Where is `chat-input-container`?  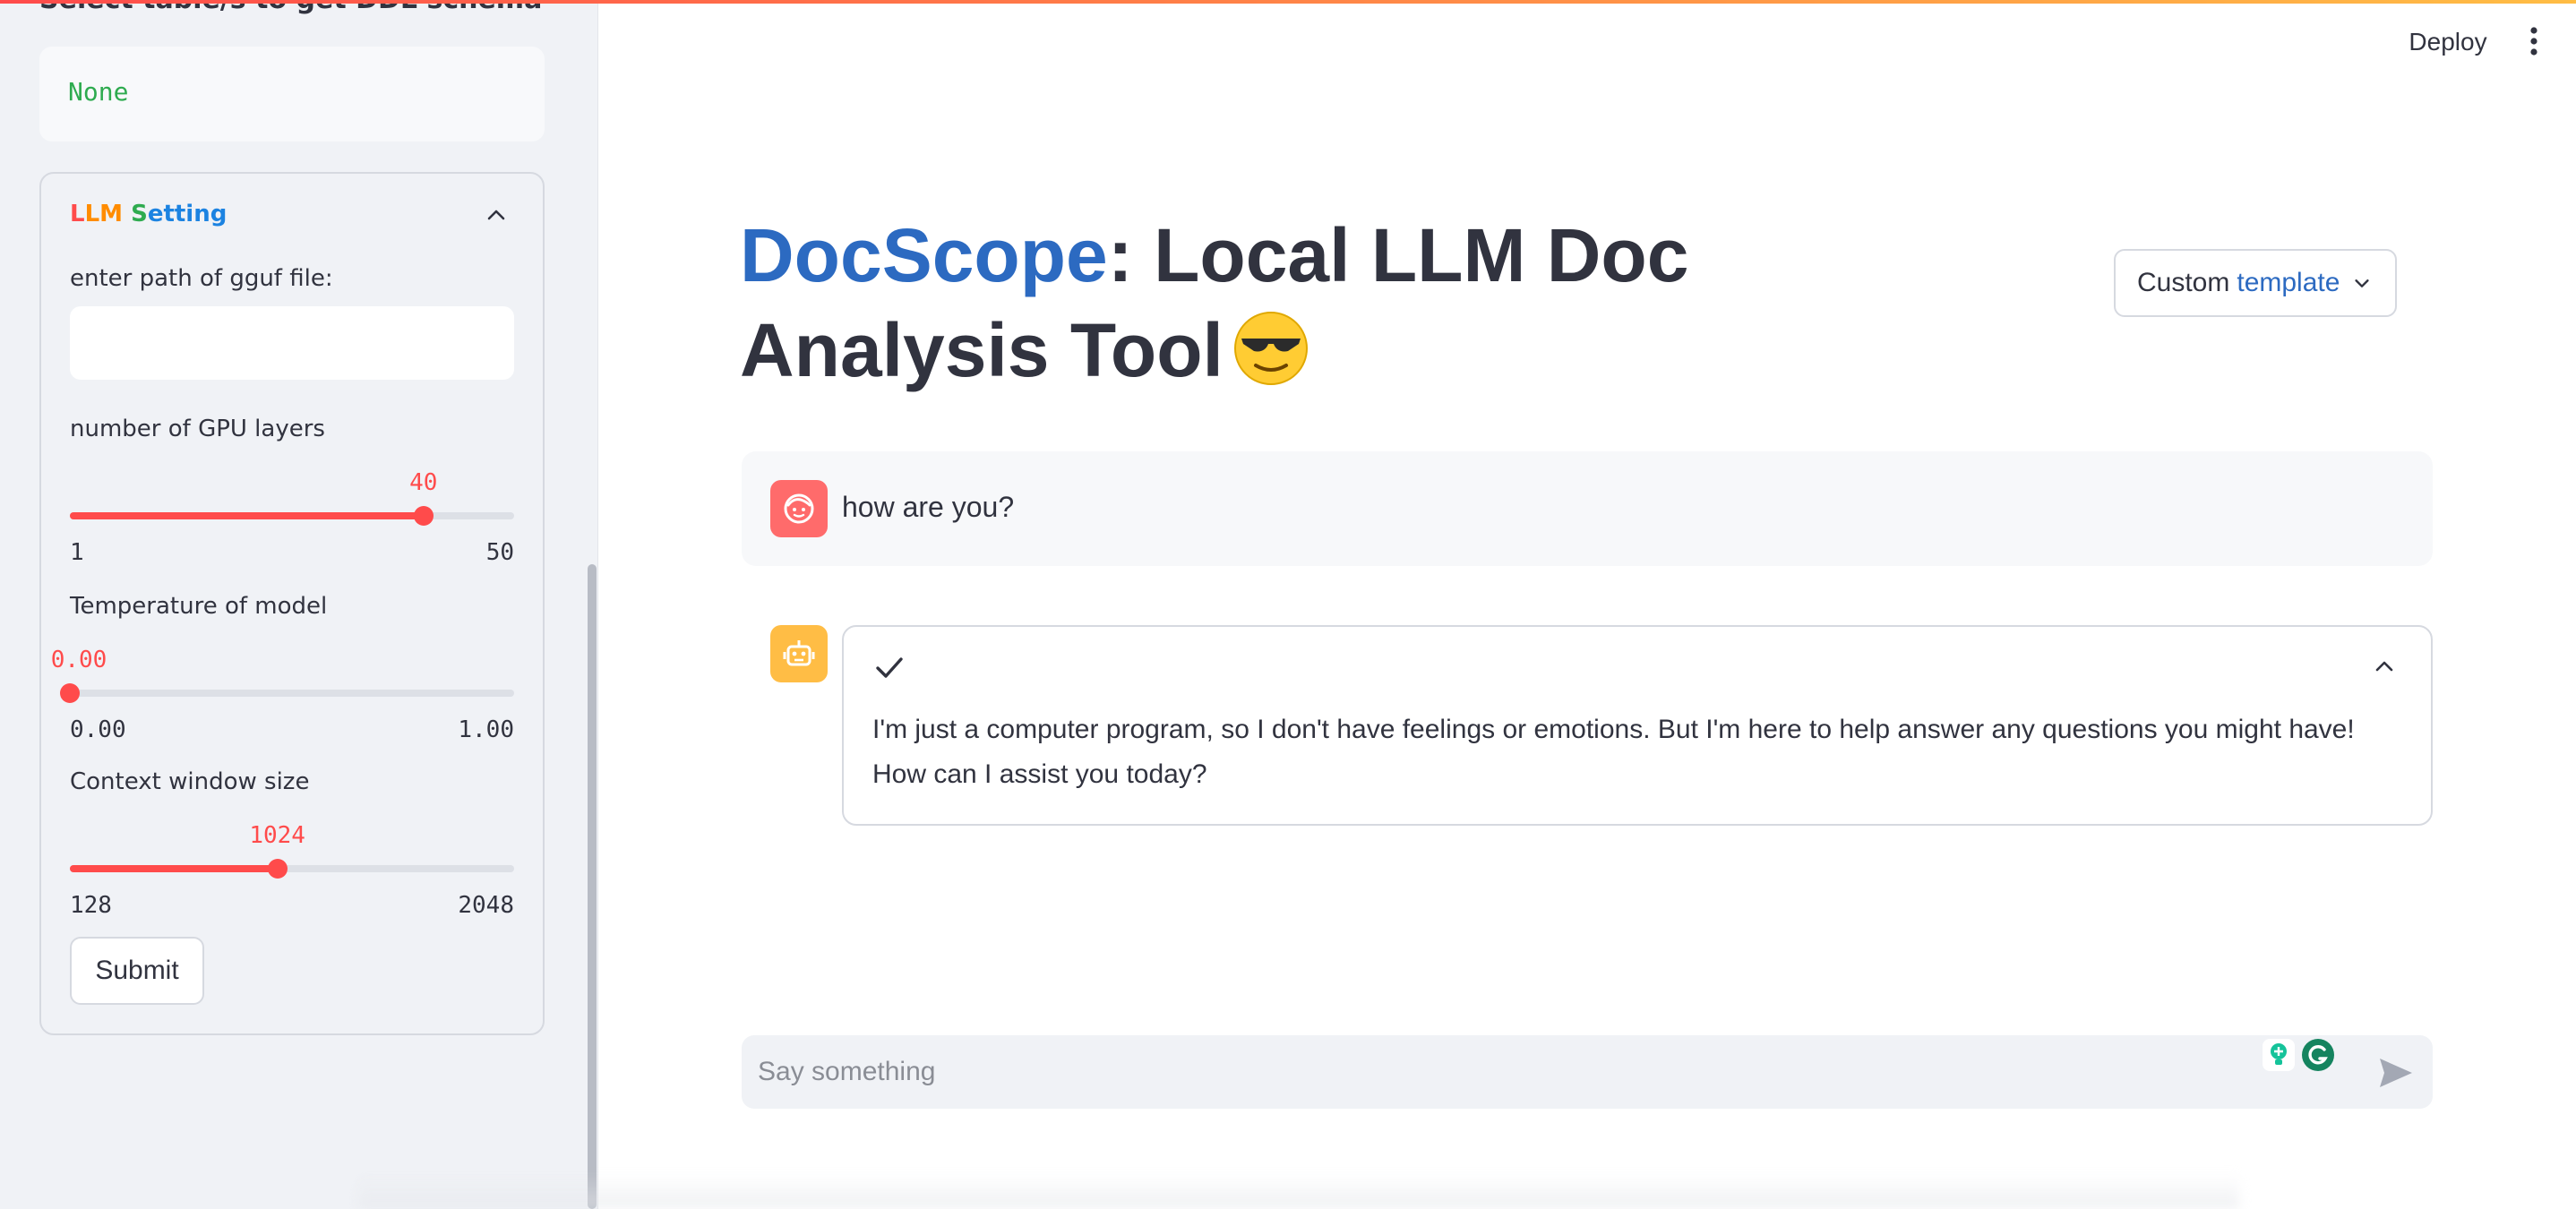 chat-input-container is located at coordinates (1587, 1072).